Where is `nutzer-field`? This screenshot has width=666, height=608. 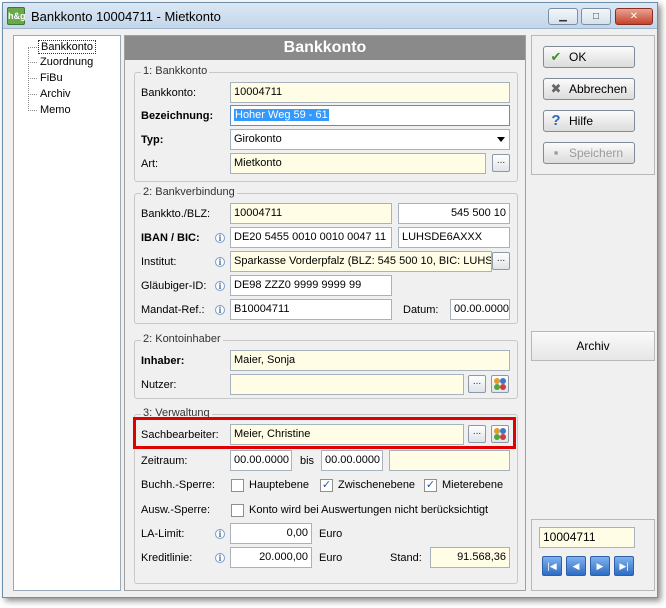 nutzer-field is located at coordinates (347, 384).